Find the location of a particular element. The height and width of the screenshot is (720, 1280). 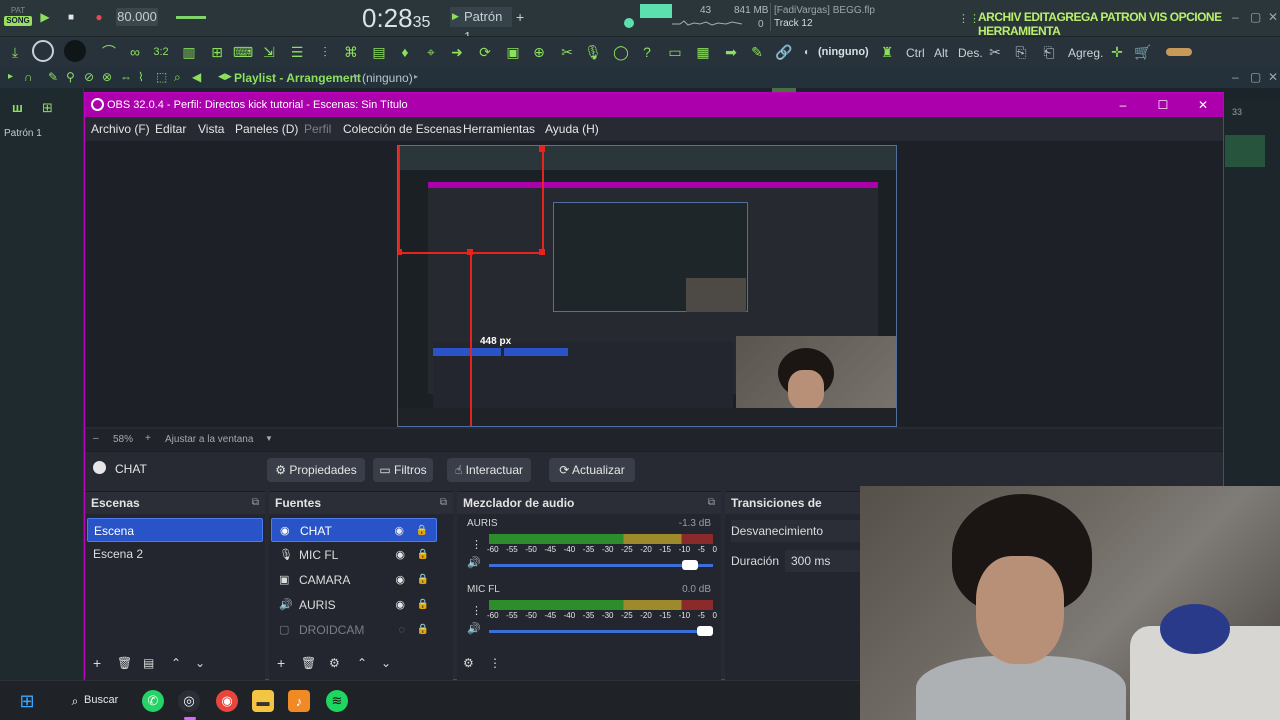

download-icon: ⤓ is located at coordinates (15, 52).